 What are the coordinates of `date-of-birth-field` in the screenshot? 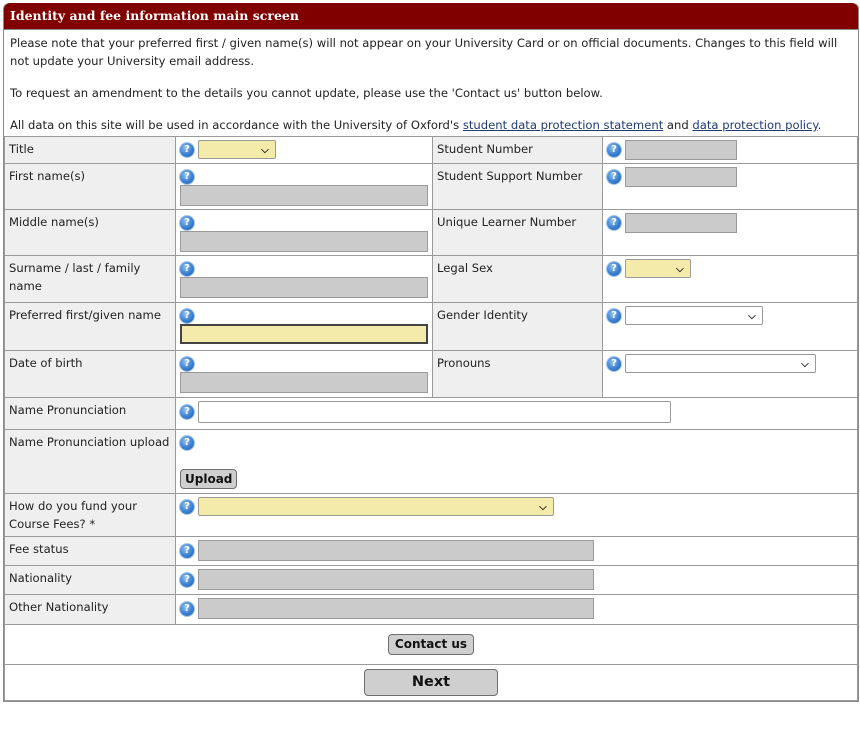 It's located at (304, 382).